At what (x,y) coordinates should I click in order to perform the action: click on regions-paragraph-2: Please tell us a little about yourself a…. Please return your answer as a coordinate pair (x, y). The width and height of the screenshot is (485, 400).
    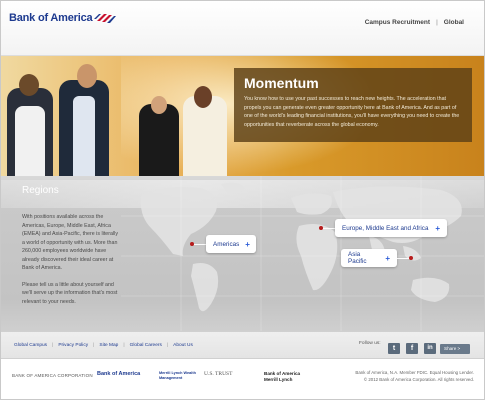
    Looking at the image, I should click on (70, 293).